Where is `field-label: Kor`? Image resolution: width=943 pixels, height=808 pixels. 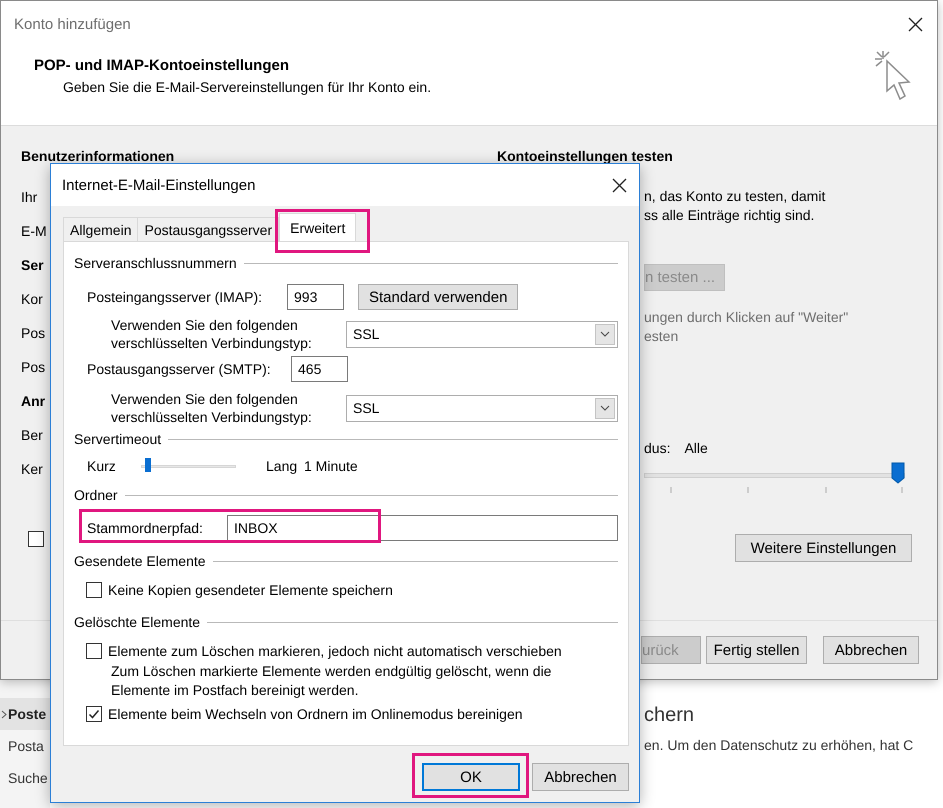 field-label: Kor is located at coordinates (32, 299).